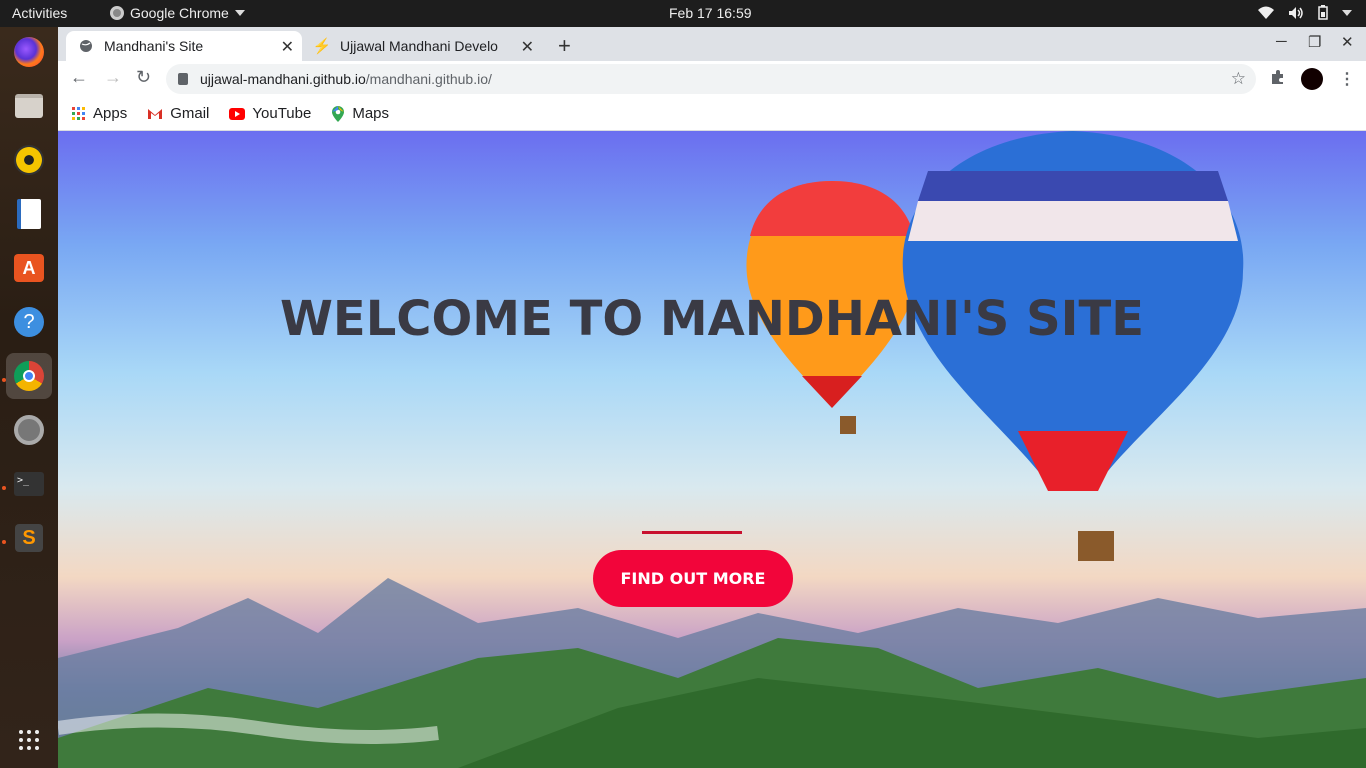 The height and width of the screenshot is (768, 1366). What do you see at coordinates (1266, 12) in the screenshot?
I see `wifi-icon` at bounding box center [1266, 12].